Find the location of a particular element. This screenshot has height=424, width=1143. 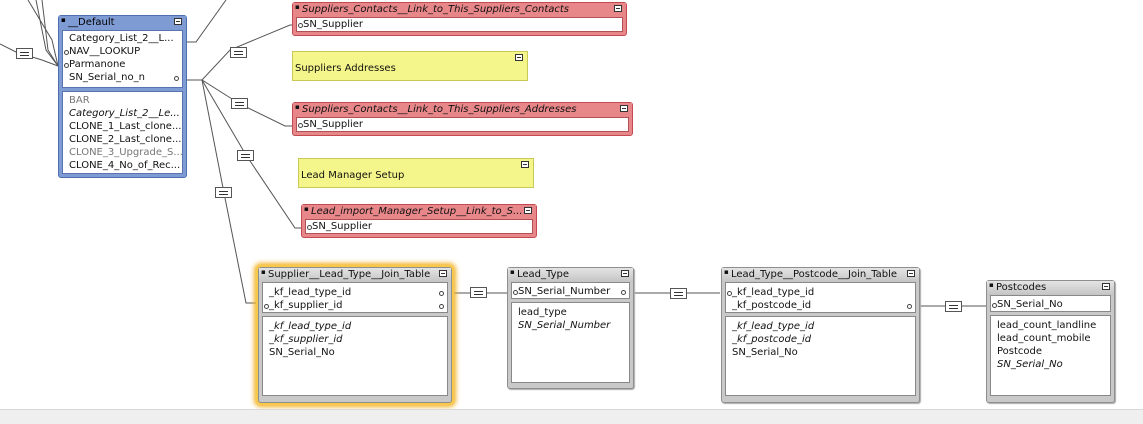

table-header: ▪ Postcodes is located at coordinates (1050, 288).